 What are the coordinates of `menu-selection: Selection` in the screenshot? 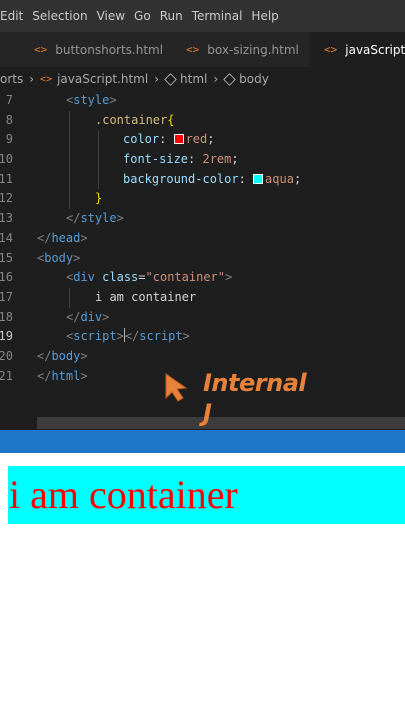 It's located at (55, 16).